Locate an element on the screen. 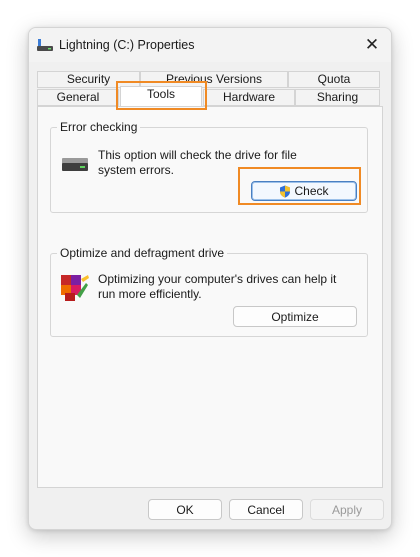  uac-shield-icon is located at coordinates (285, 191).